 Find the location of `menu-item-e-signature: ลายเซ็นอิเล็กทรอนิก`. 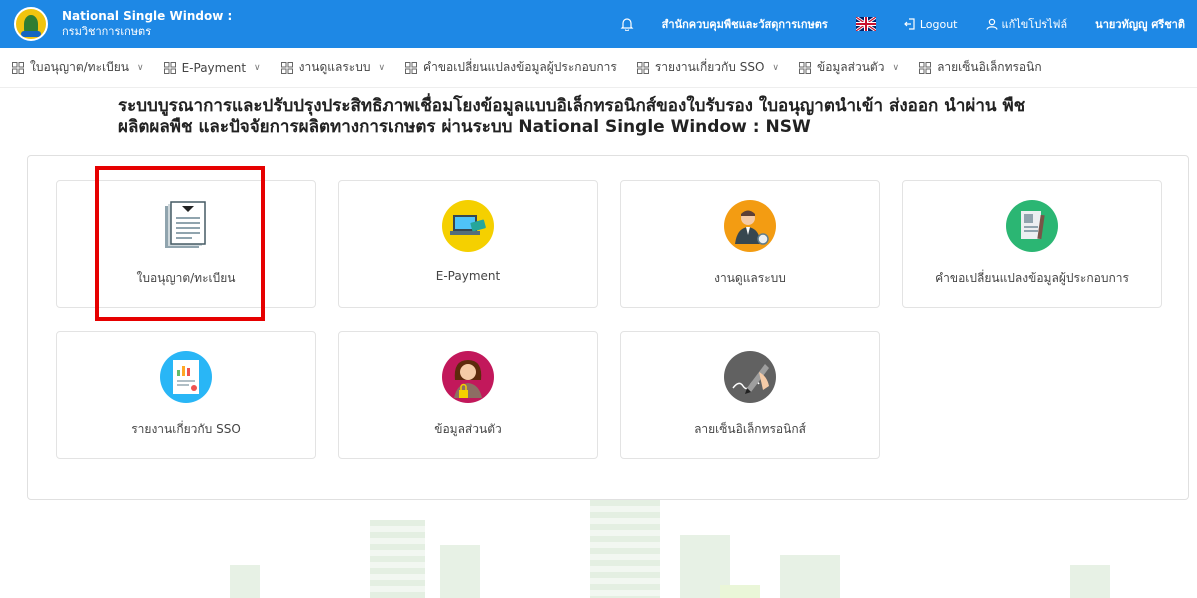

menu-item-e-signature: ลายเซ็นอิเล็กทรอนิก is located at coordinates (980, 67).